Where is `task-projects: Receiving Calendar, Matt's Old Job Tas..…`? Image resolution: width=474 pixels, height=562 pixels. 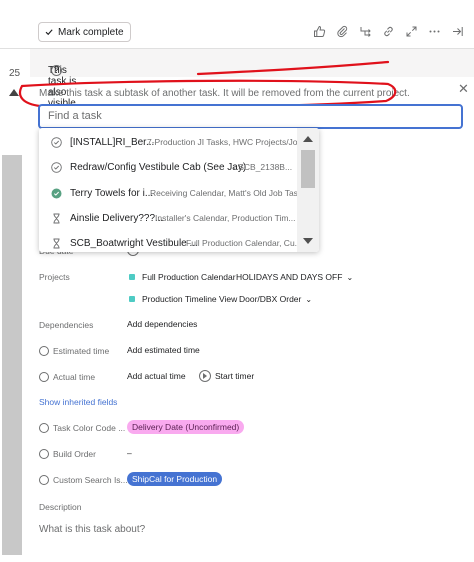 task-projects: Receiving Calendar, Matt's Old Job Tas..… is located at coordinates (223, 193).